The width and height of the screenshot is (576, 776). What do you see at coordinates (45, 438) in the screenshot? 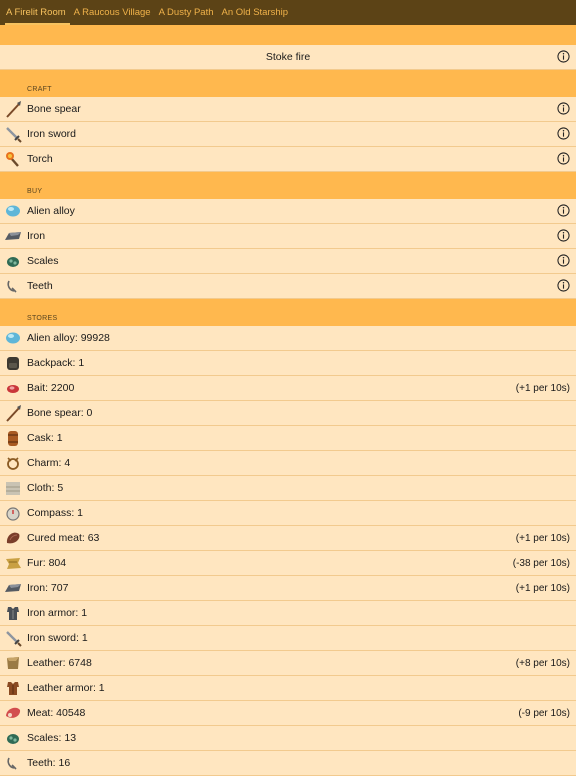
I see `store-item-label: Cask: 1` at bounding box center [45, 438].